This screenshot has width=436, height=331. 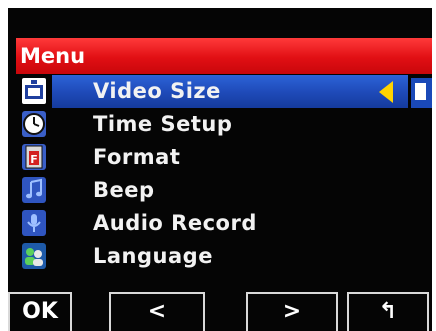 What do you see at coordinates (34, 190) in the screenshot?
I see `music-note-icon` at bounding box center [34, 190].